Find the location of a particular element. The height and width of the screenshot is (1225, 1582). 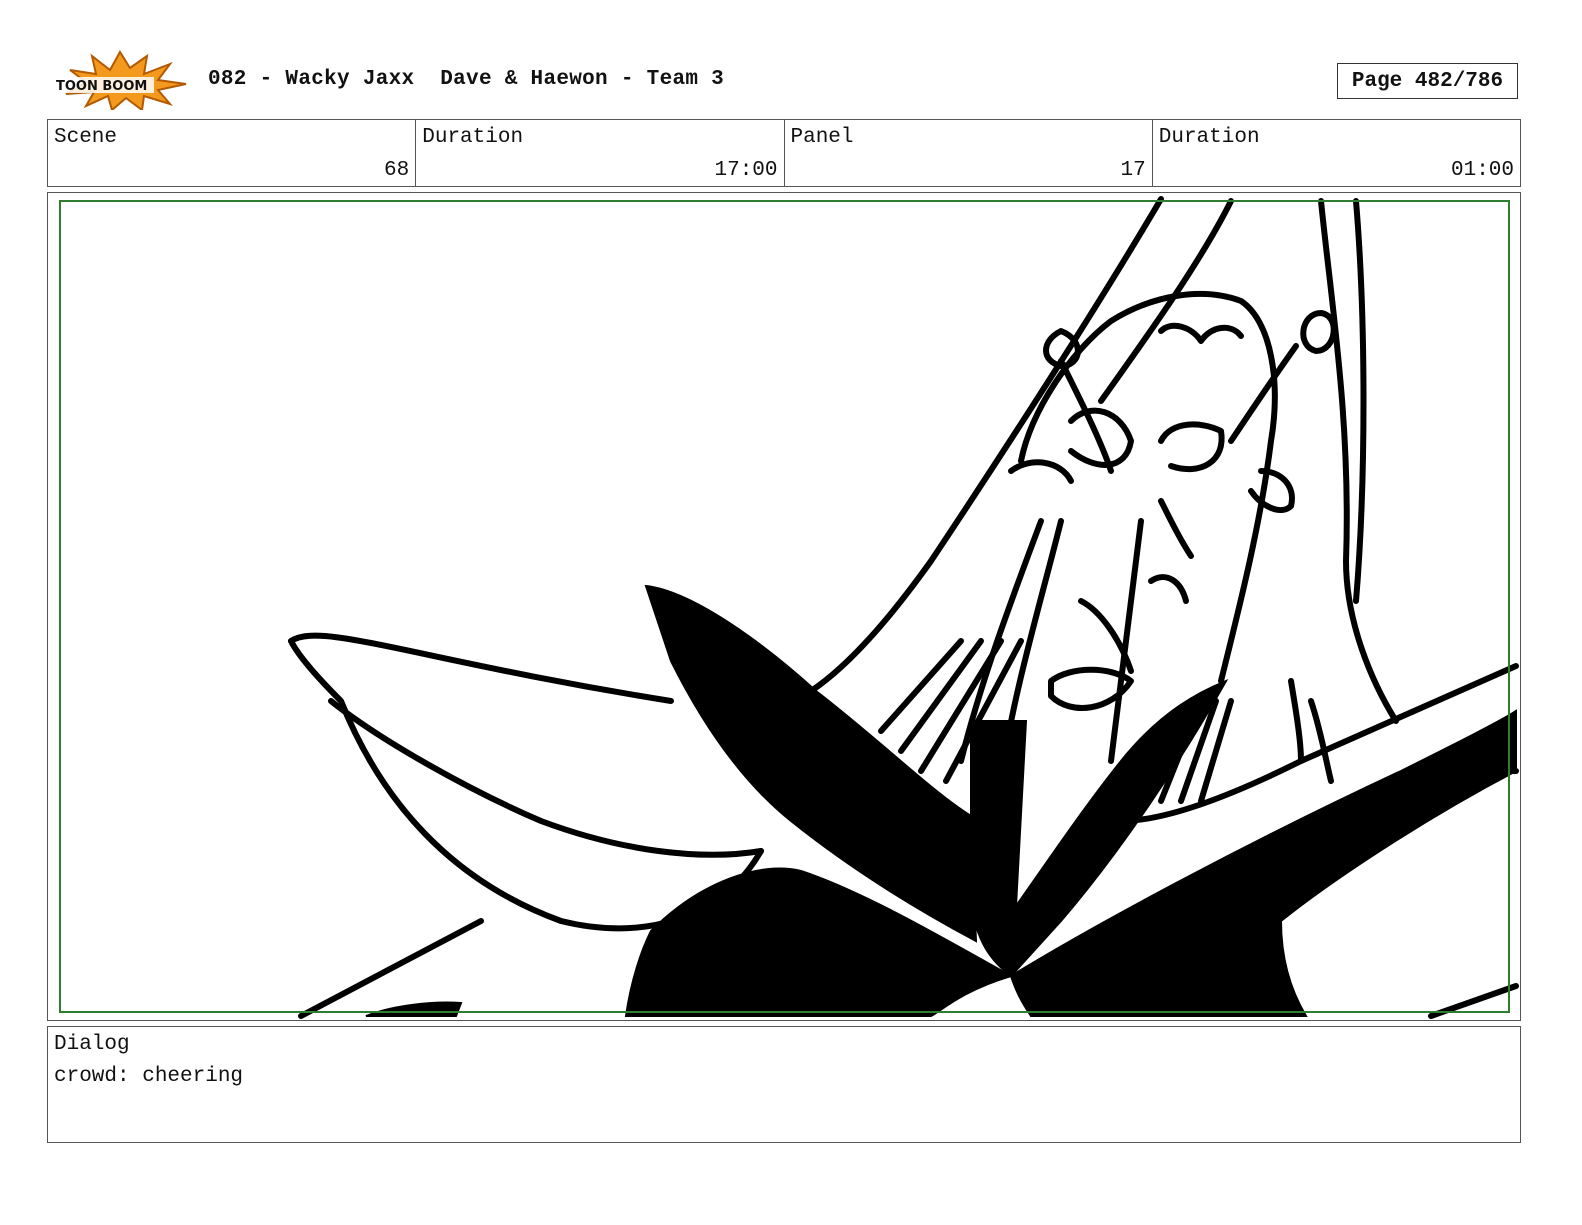

scene-duration-cell: Duration 17:00 is located at coordinates (600, 153).